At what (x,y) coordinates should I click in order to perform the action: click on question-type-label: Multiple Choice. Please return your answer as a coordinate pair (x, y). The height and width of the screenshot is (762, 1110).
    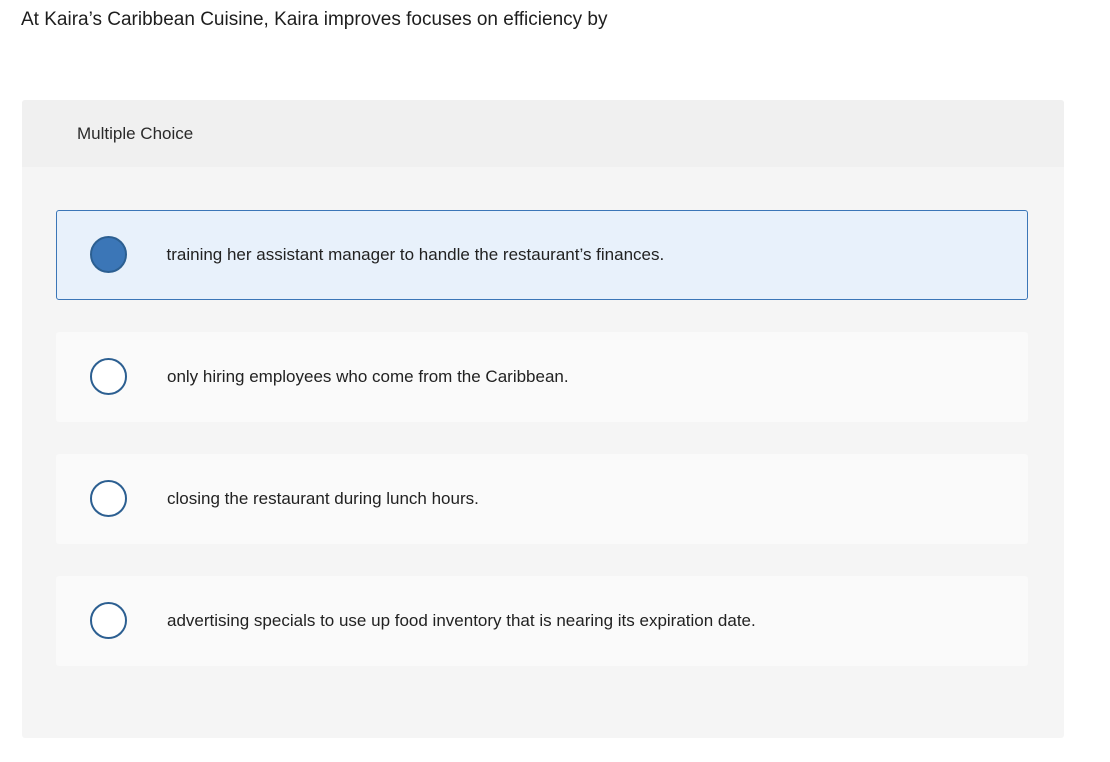
    Looking at the image, I should click on (135, 134).